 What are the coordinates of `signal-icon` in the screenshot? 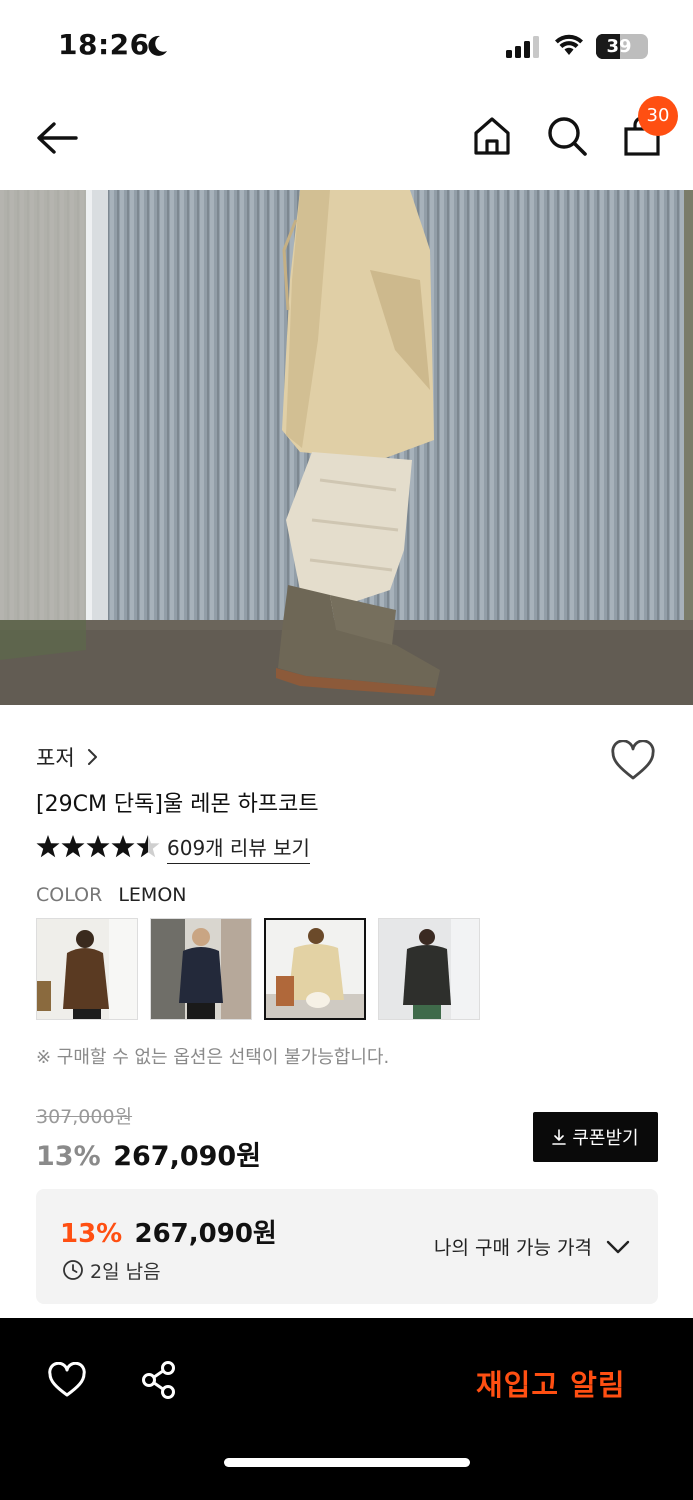 It's located at (522, 47).